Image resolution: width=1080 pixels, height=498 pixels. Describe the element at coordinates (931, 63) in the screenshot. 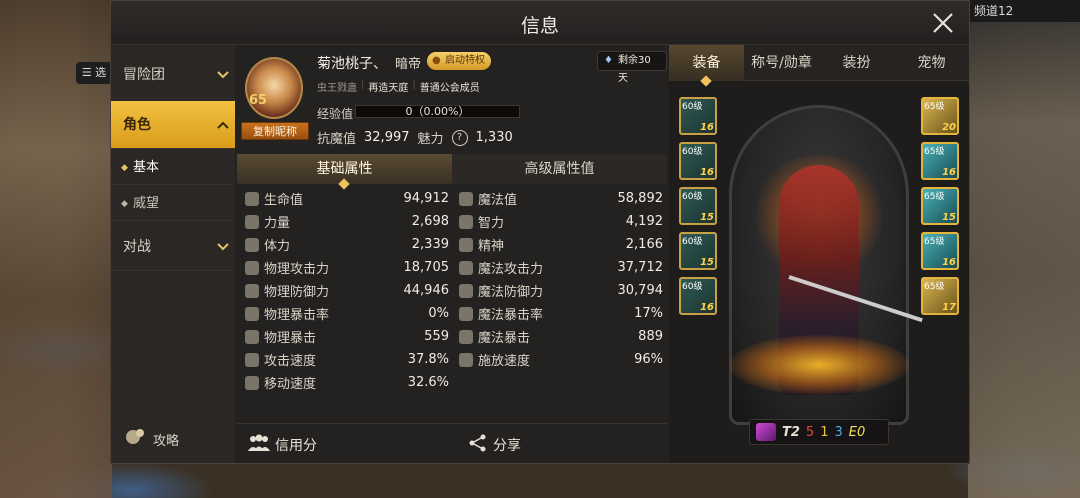

I see `tab-pets: 宠物` at that location.